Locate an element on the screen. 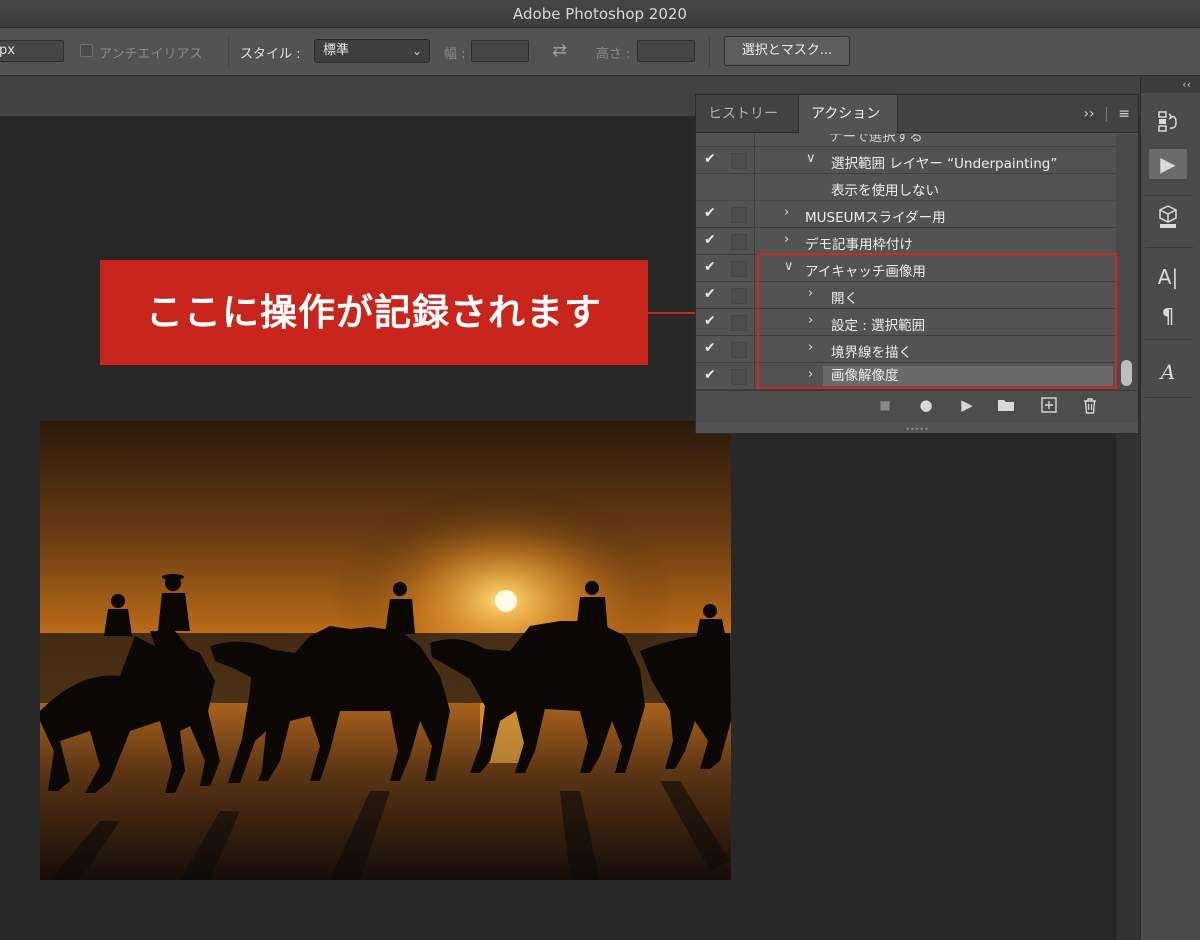 The height and width of the screenshot is (940, 1200). collapse-icon: ›› is located at coordinates (1088, 114).